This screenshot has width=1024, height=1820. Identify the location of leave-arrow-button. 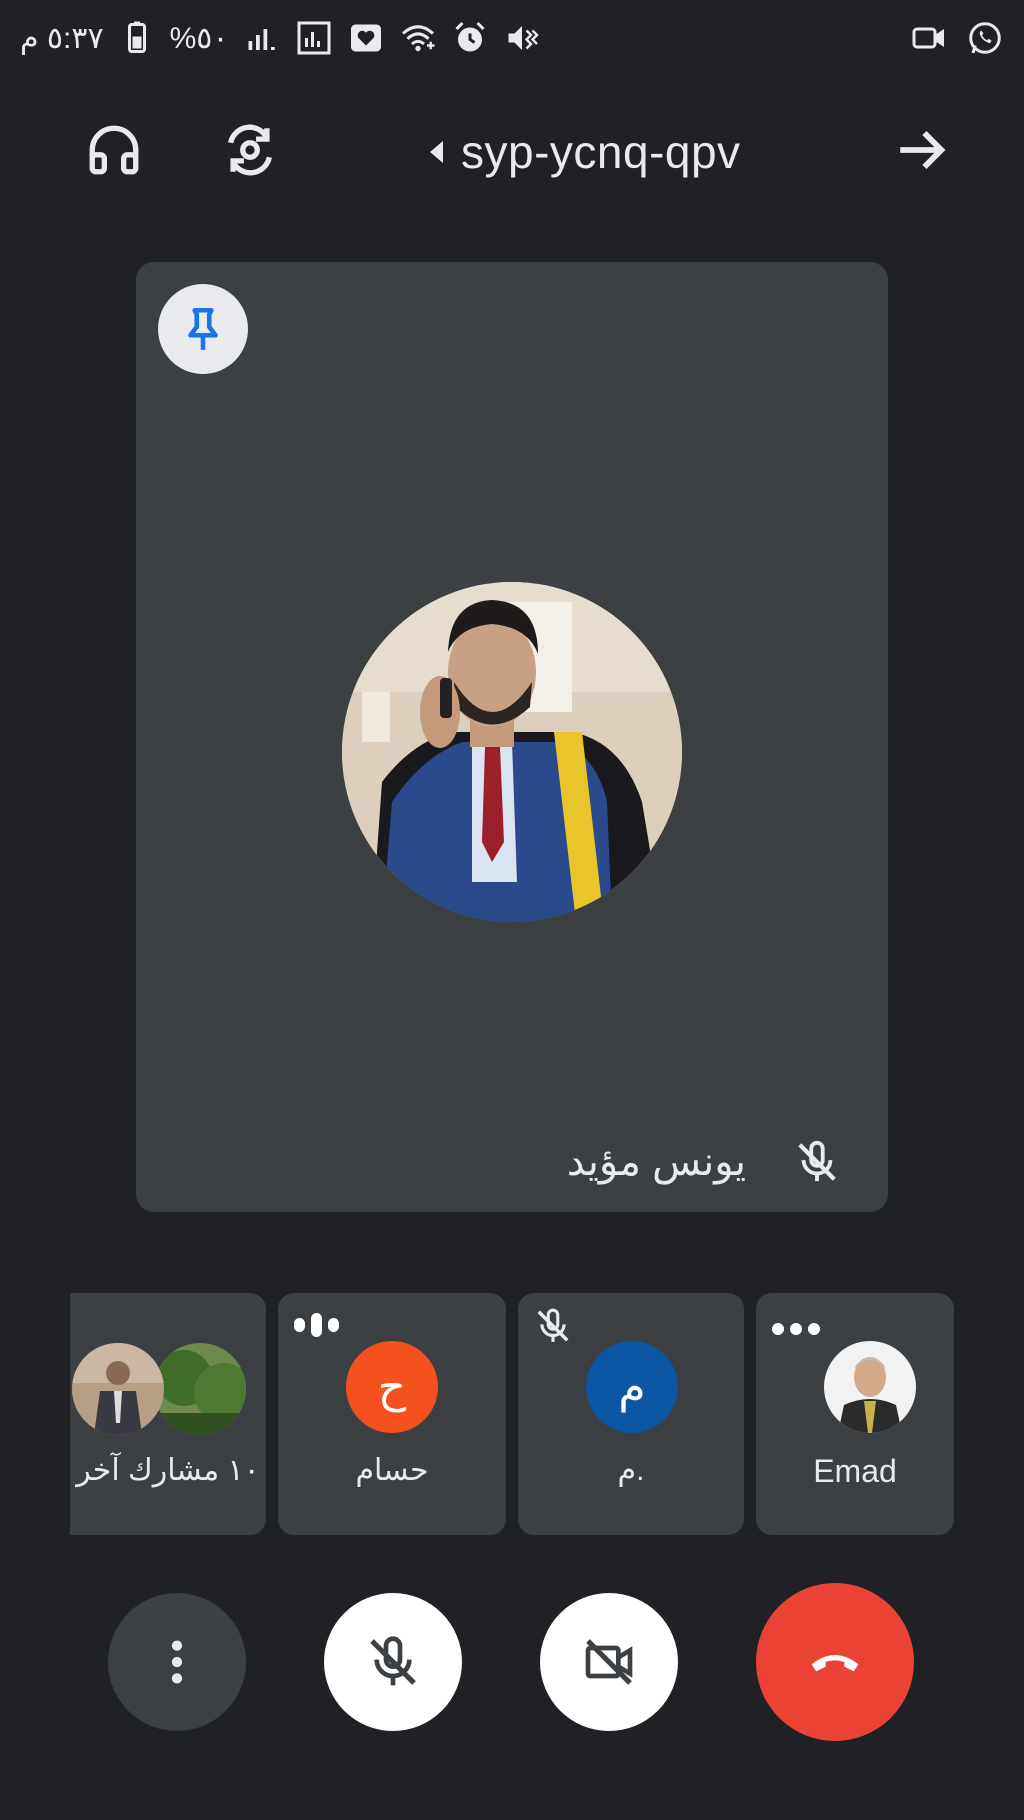
(922, 150).